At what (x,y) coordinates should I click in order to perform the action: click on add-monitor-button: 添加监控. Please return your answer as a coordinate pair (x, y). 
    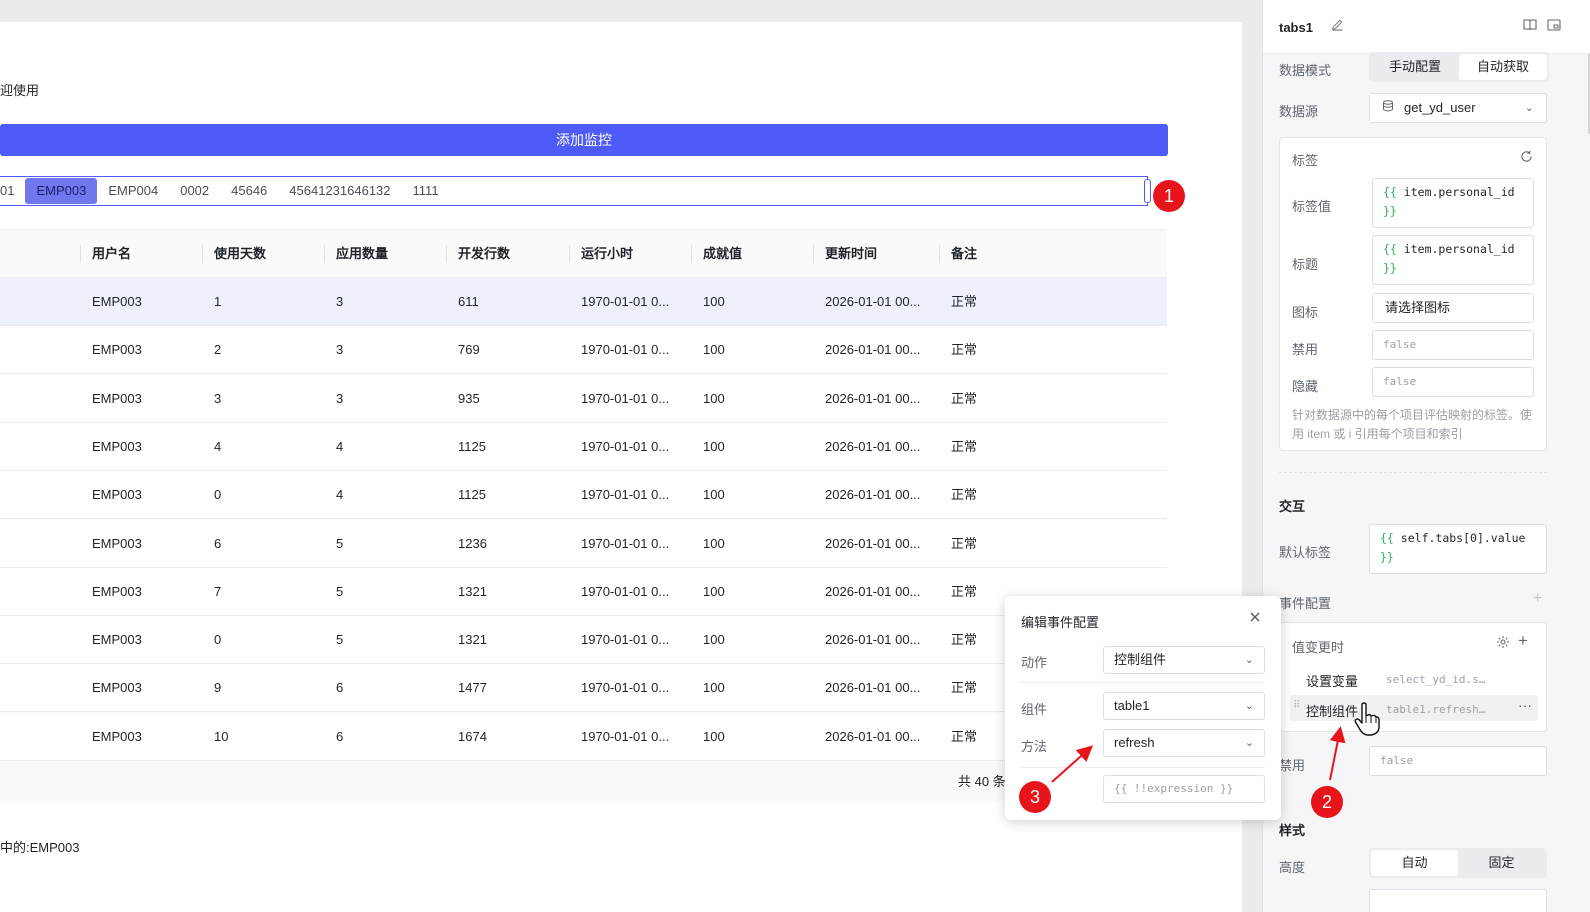
    Looking at the image, I should click on (584, 140).